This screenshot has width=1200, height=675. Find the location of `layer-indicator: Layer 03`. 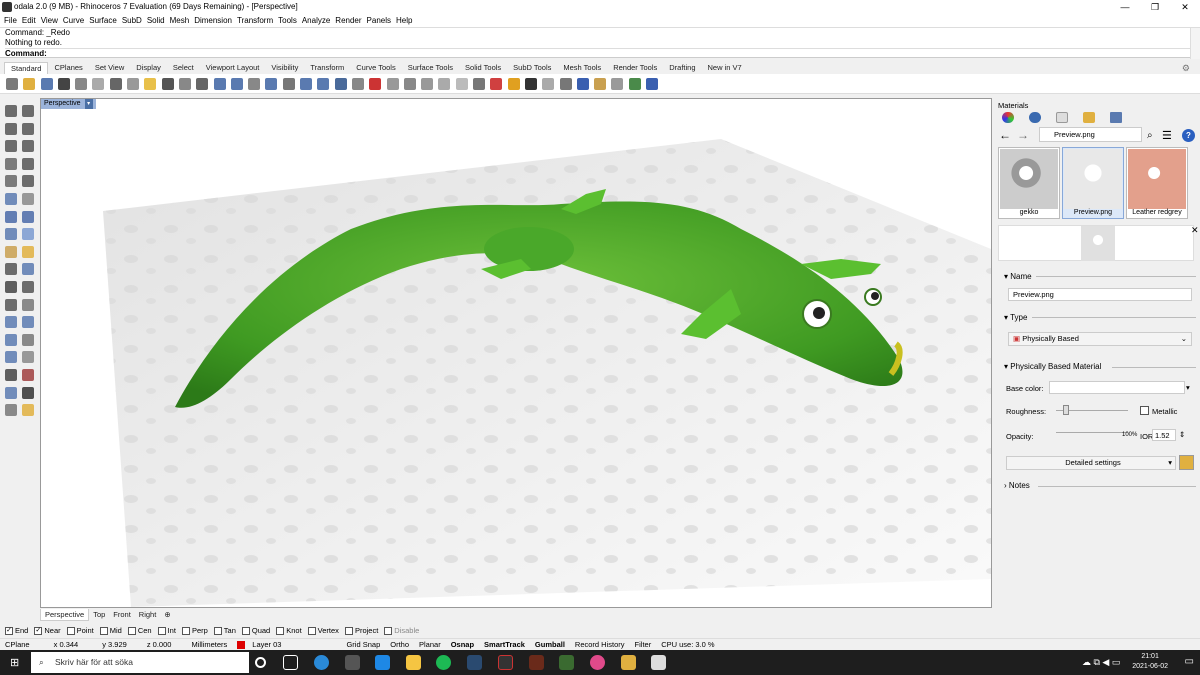

layer-indicator: Layer 03 is located at coordinates (261, 644).